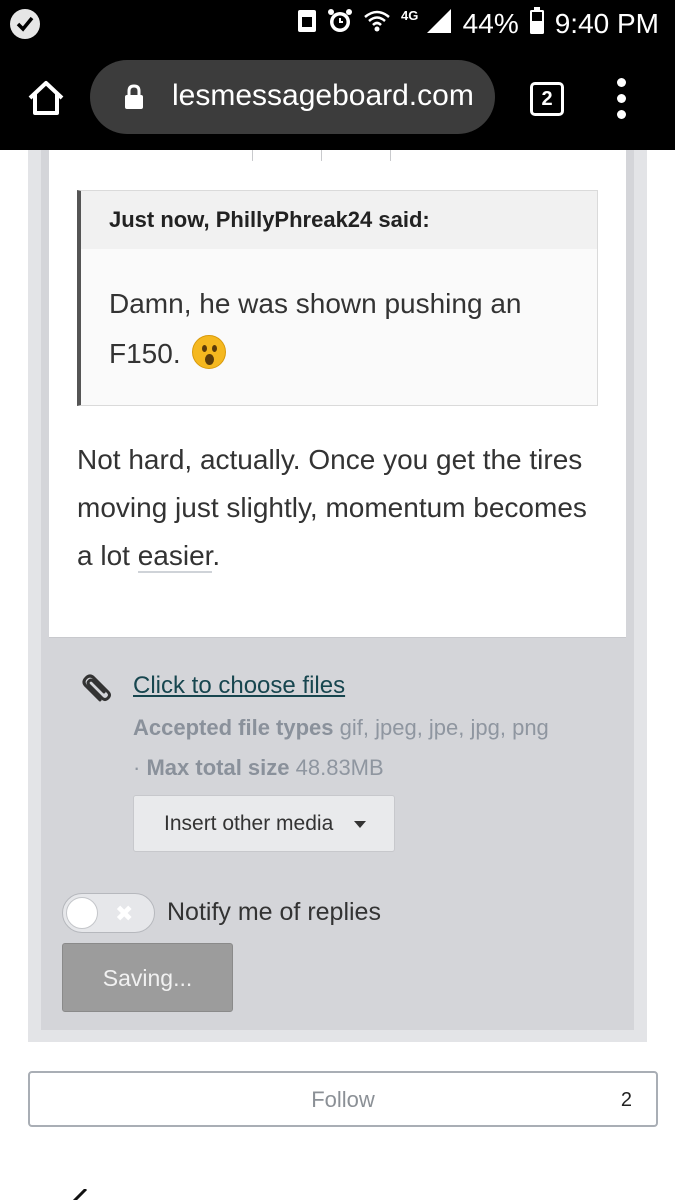  Describe the element at coordinates (360, 824) in the screenshot. I see `caret-down-icon` at that location.